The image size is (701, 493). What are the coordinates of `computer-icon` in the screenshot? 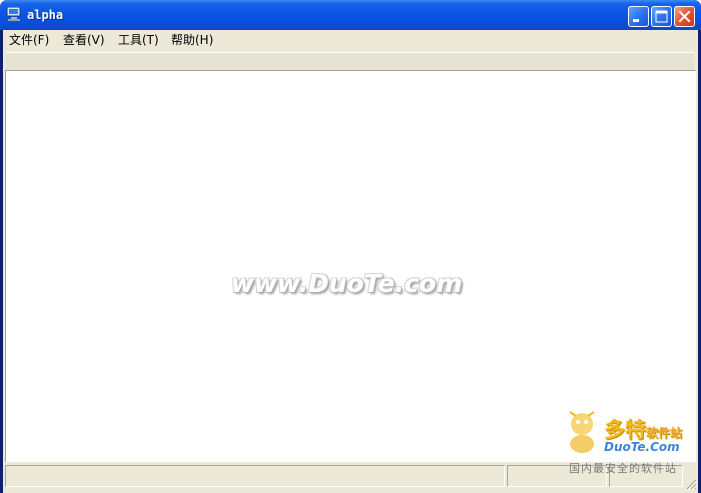 It's located at (13, 14).